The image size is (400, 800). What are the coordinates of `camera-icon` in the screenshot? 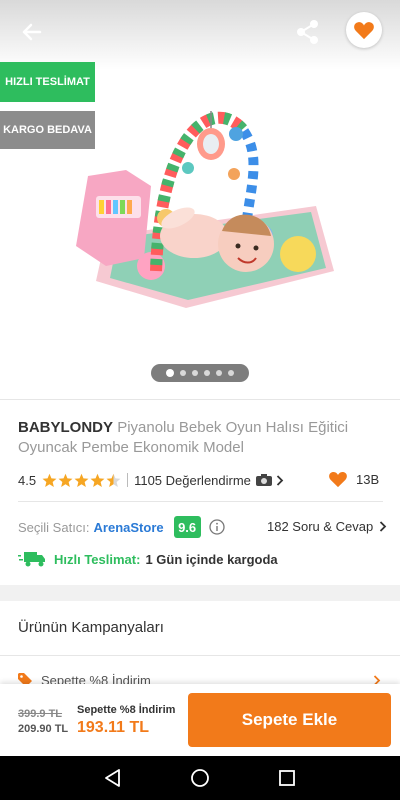 It's located at (263, 480).